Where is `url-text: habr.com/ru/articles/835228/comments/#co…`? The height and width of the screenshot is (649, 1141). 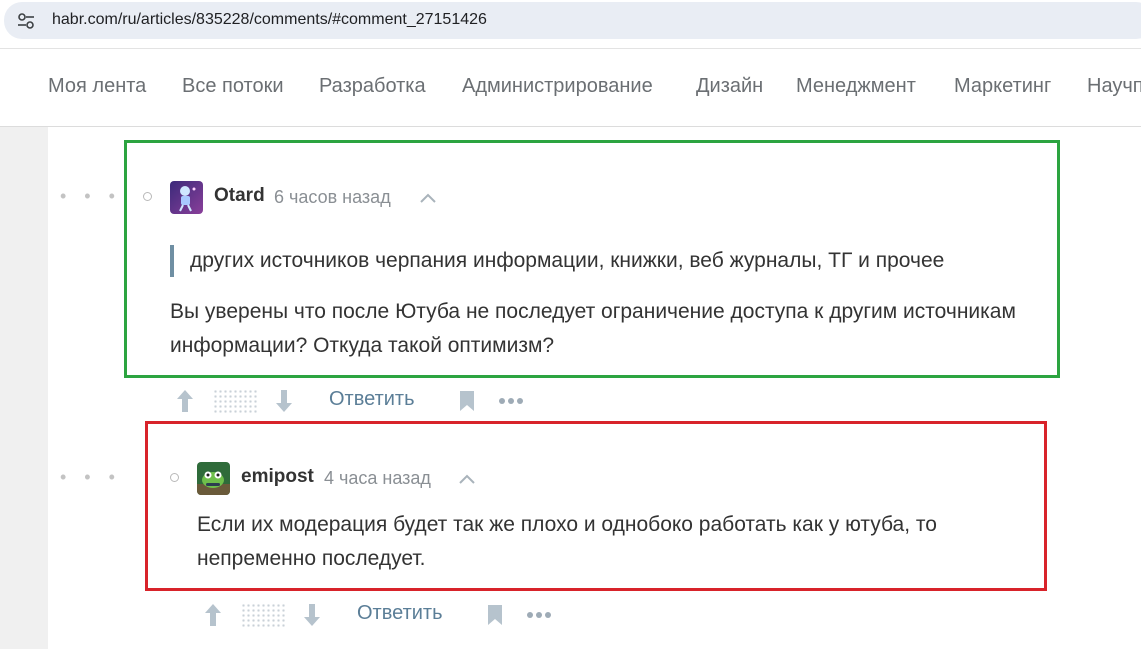
url-text: habr.com/ru/articles/835228/comments/#co… is located at coordinates (269, 20).